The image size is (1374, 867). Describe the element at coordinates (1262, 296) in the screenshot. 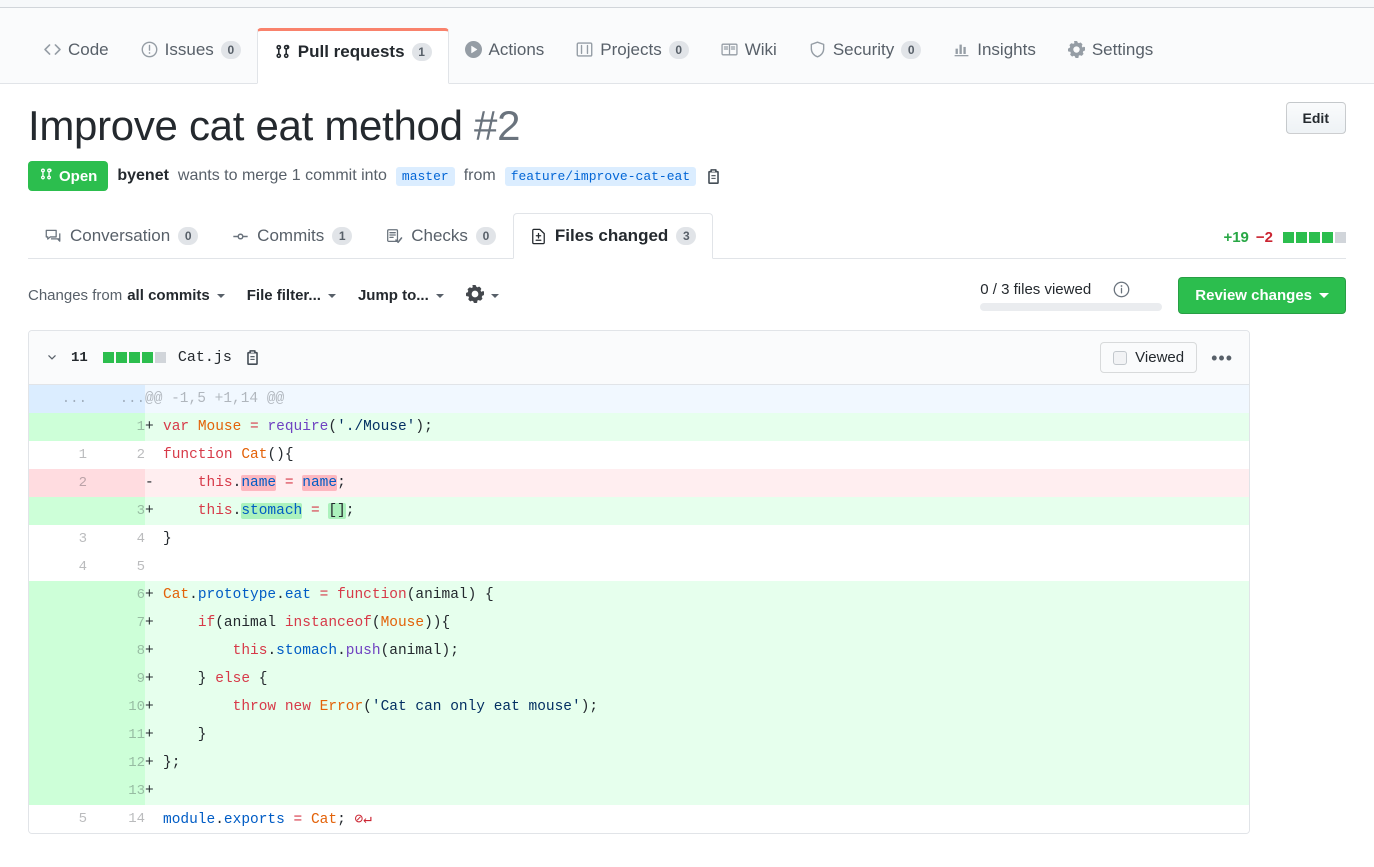

I see `review-changes-button: Review changes` at that location.